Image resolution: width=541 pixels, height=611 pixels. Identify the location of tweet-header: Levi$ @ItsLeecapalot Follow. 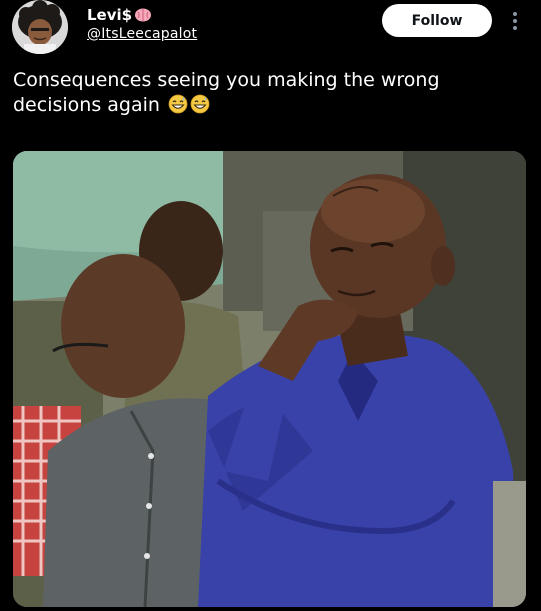
(270, 28).